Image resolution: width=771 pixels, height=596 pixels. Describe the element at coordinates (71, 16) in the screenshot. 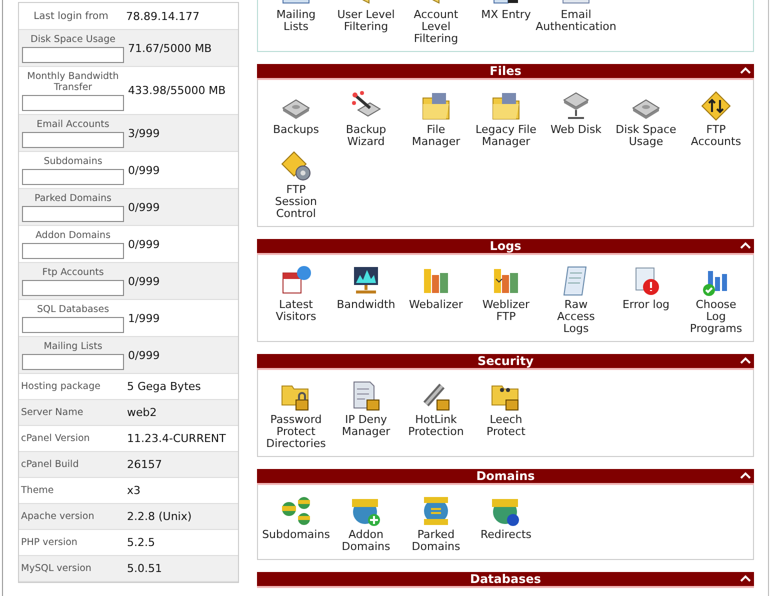

I see `stat-label: Last login from` at that location.